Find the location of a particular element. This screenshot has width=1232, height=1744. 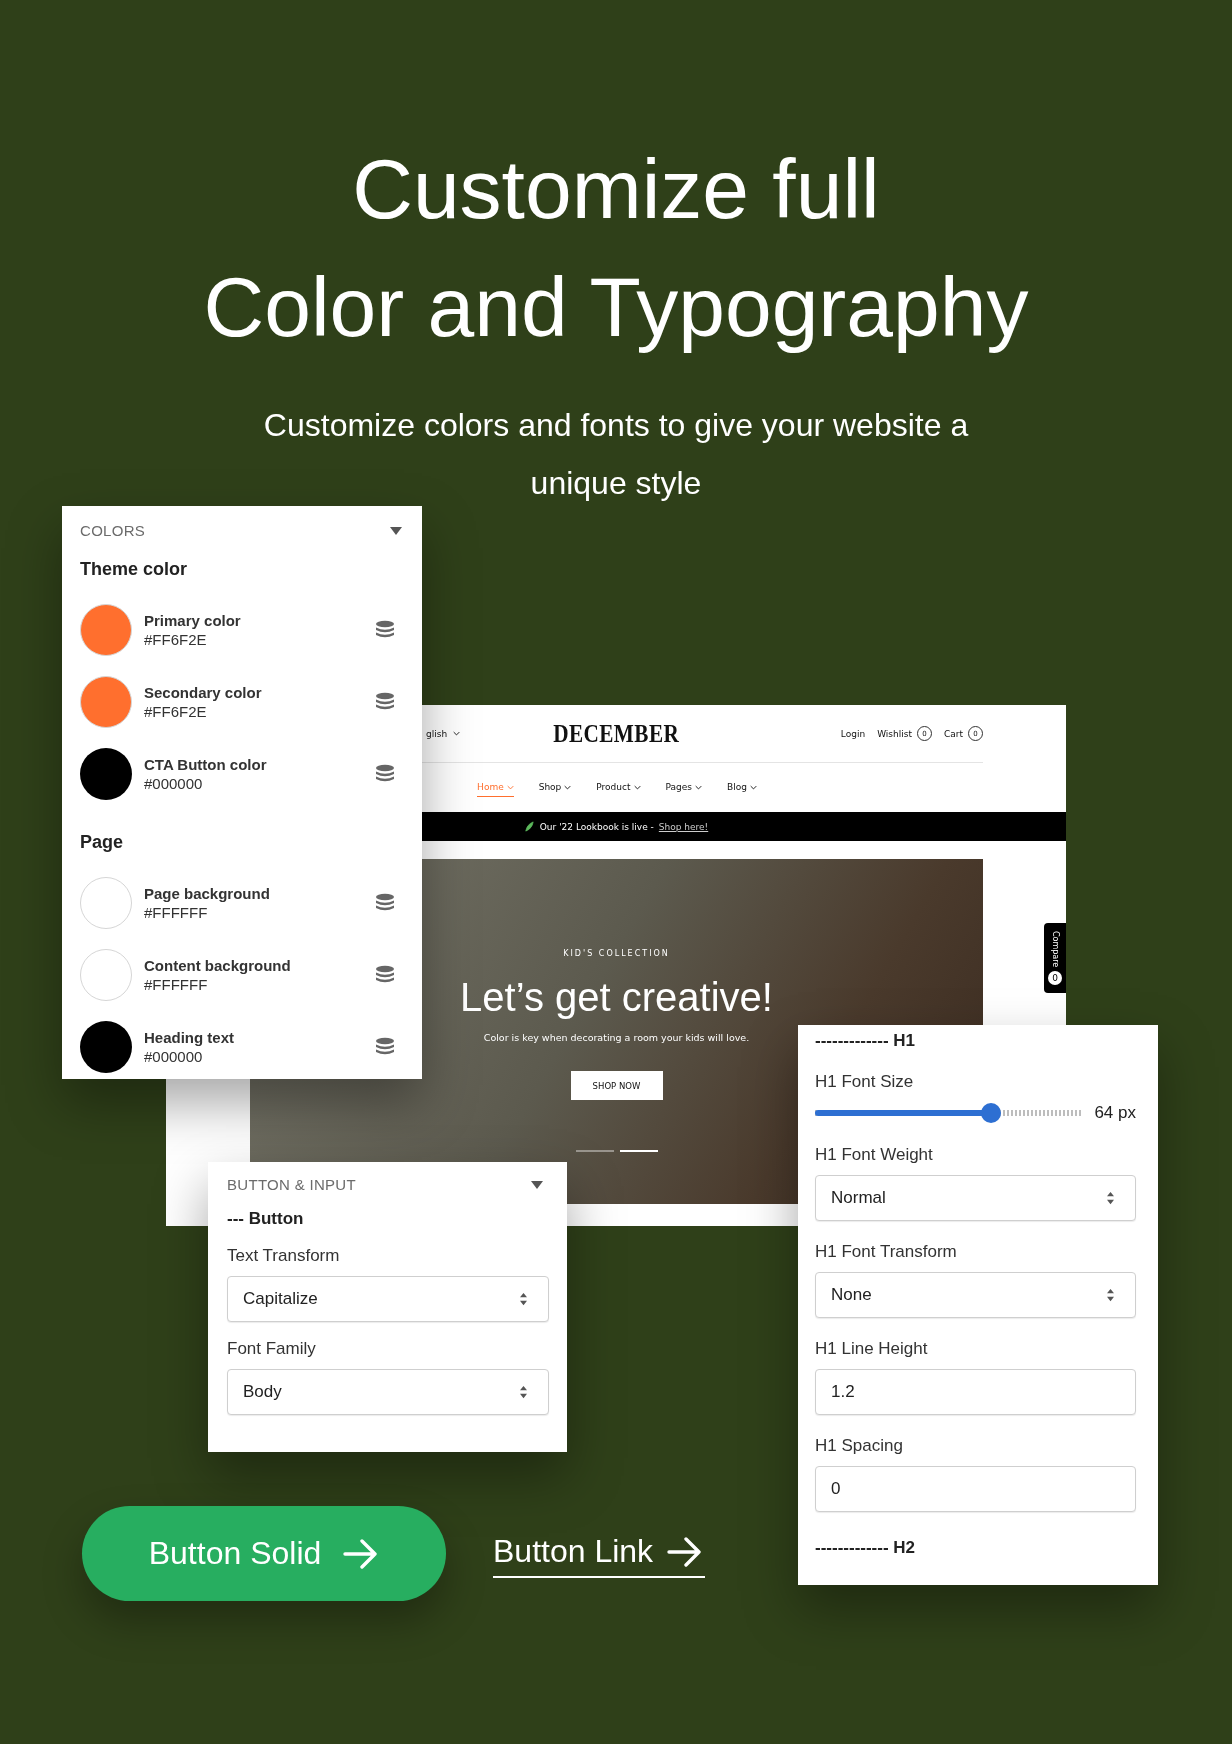

shop-now-button: SHOP NOW is located at coordinates (616, 1085).